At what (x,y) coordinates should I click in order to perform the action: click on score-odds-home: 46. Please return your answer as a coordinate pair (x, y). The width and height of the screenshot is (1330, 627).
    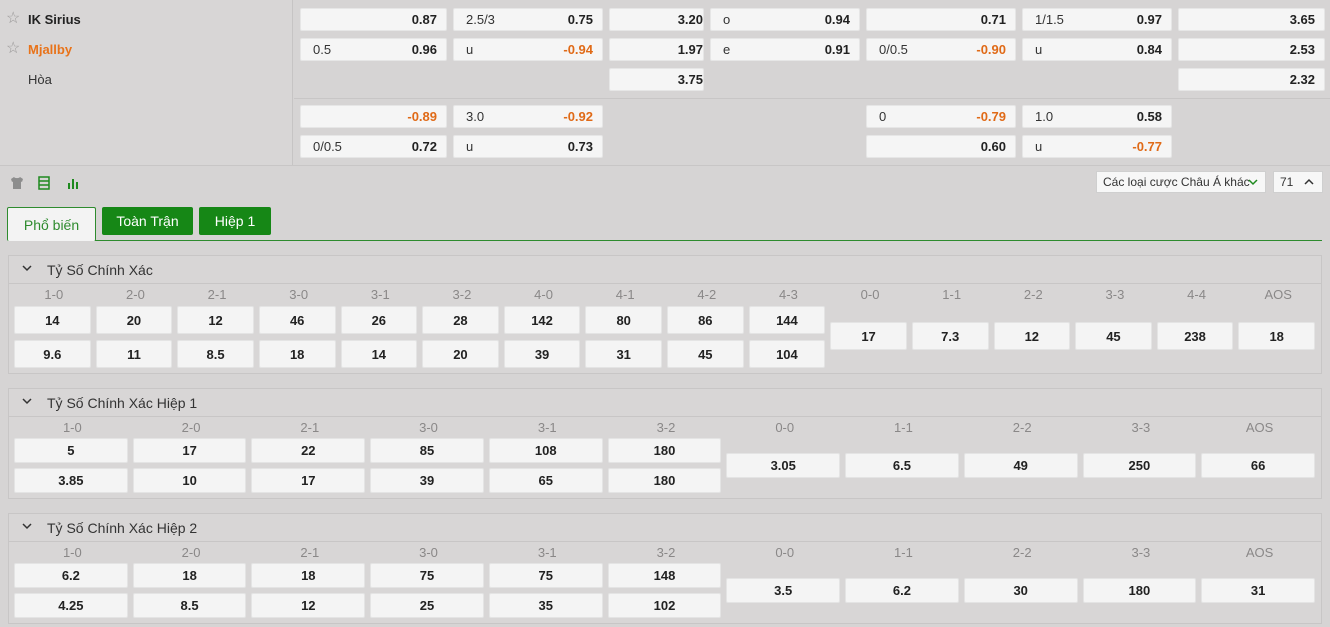
    Looking at the image, I should click on (297, 320).